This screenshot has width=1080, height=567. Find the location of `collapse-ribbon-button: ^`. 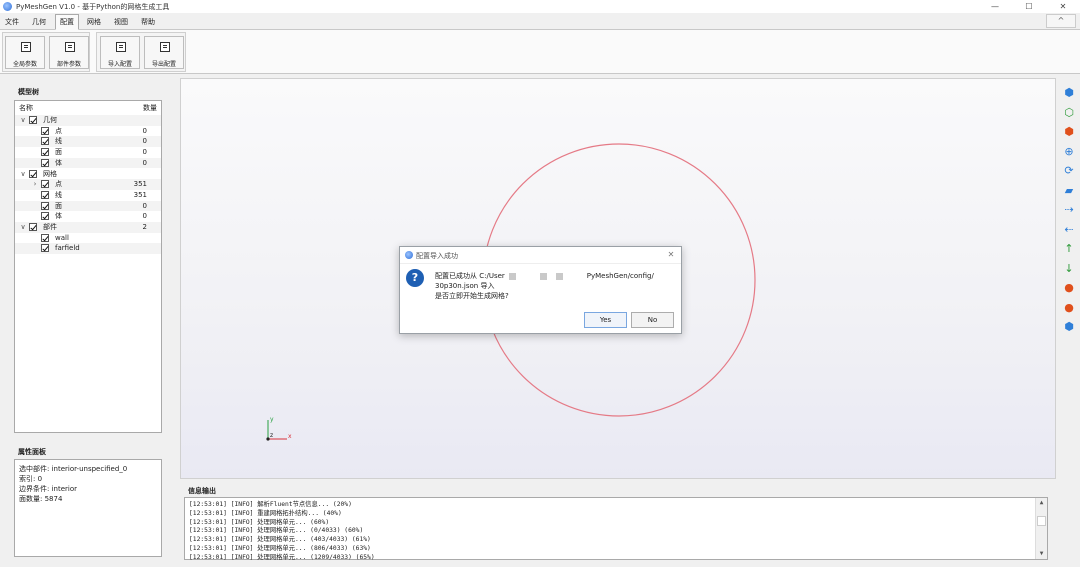

collapse-ribbon-button: ^ is located at coordinates (1061, 21).